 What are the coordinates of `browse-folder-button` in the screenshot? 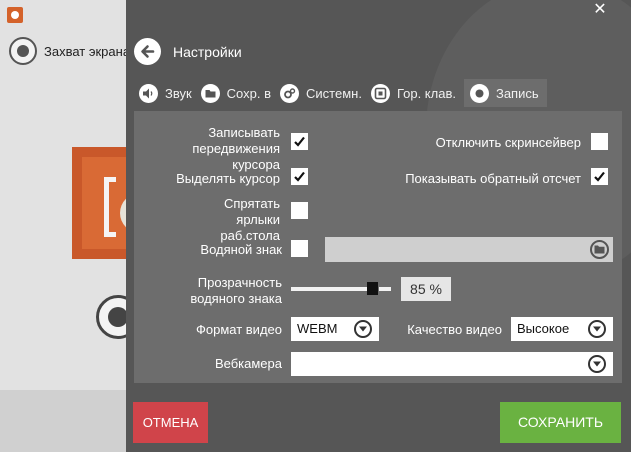 It's located at (599, 249).